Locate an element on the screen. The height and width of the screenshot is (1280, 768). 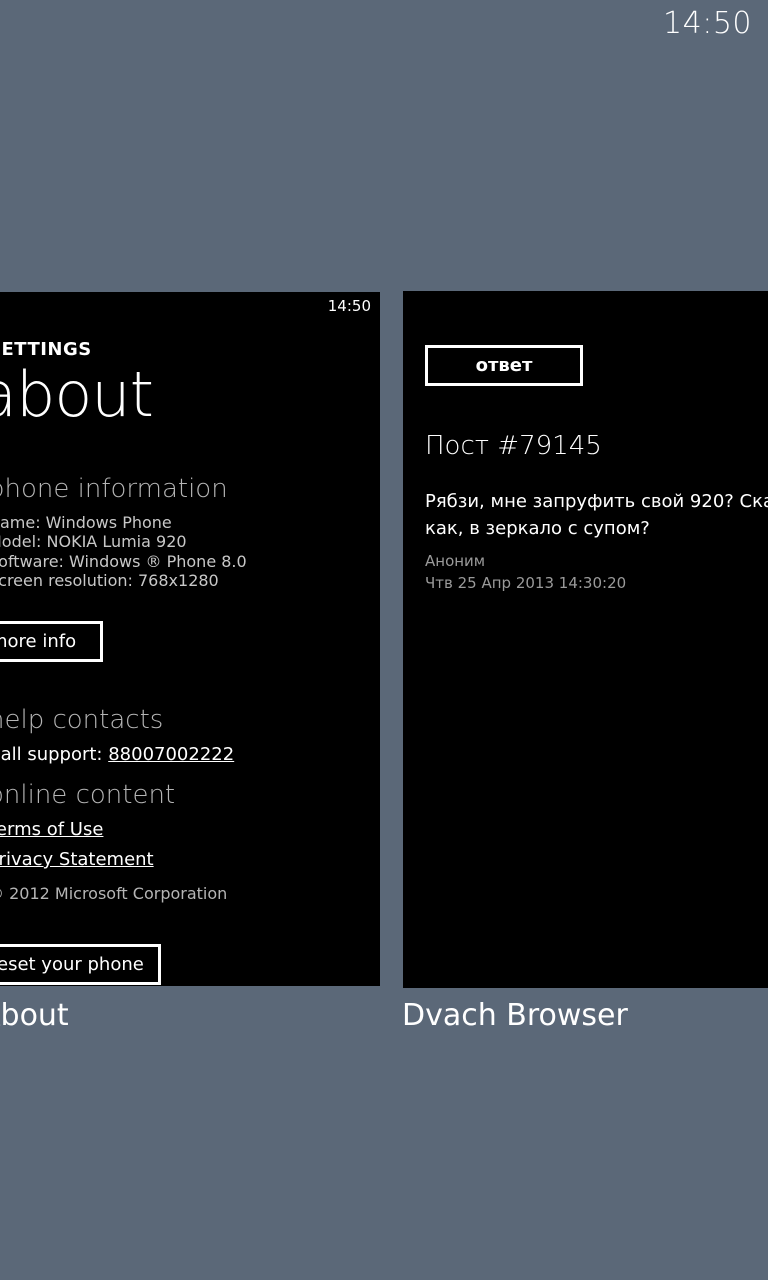
info-model: Model: NOKIA Lumia 920 is located at coordinates (93, 541).